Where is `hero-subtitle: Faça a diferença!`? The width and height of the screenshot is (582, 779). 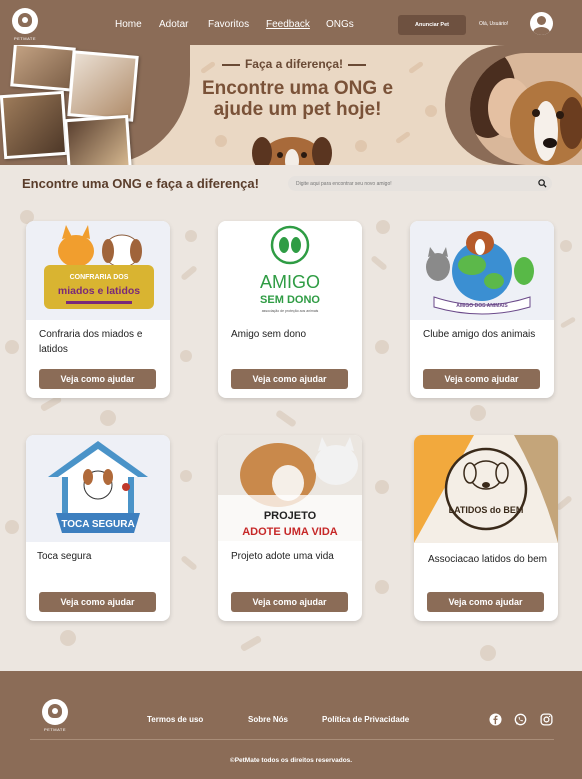 hero-subtitle: Faça a diferença! is located at coordinates (294, 64).